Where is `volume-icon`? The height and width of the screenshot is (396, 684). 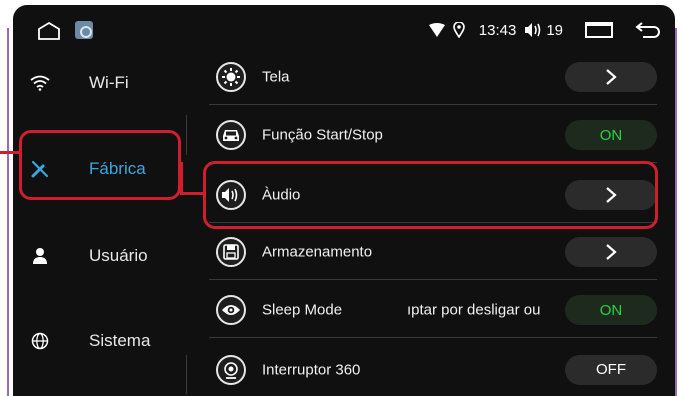
volume-icon is located at coordinates (533, 30).